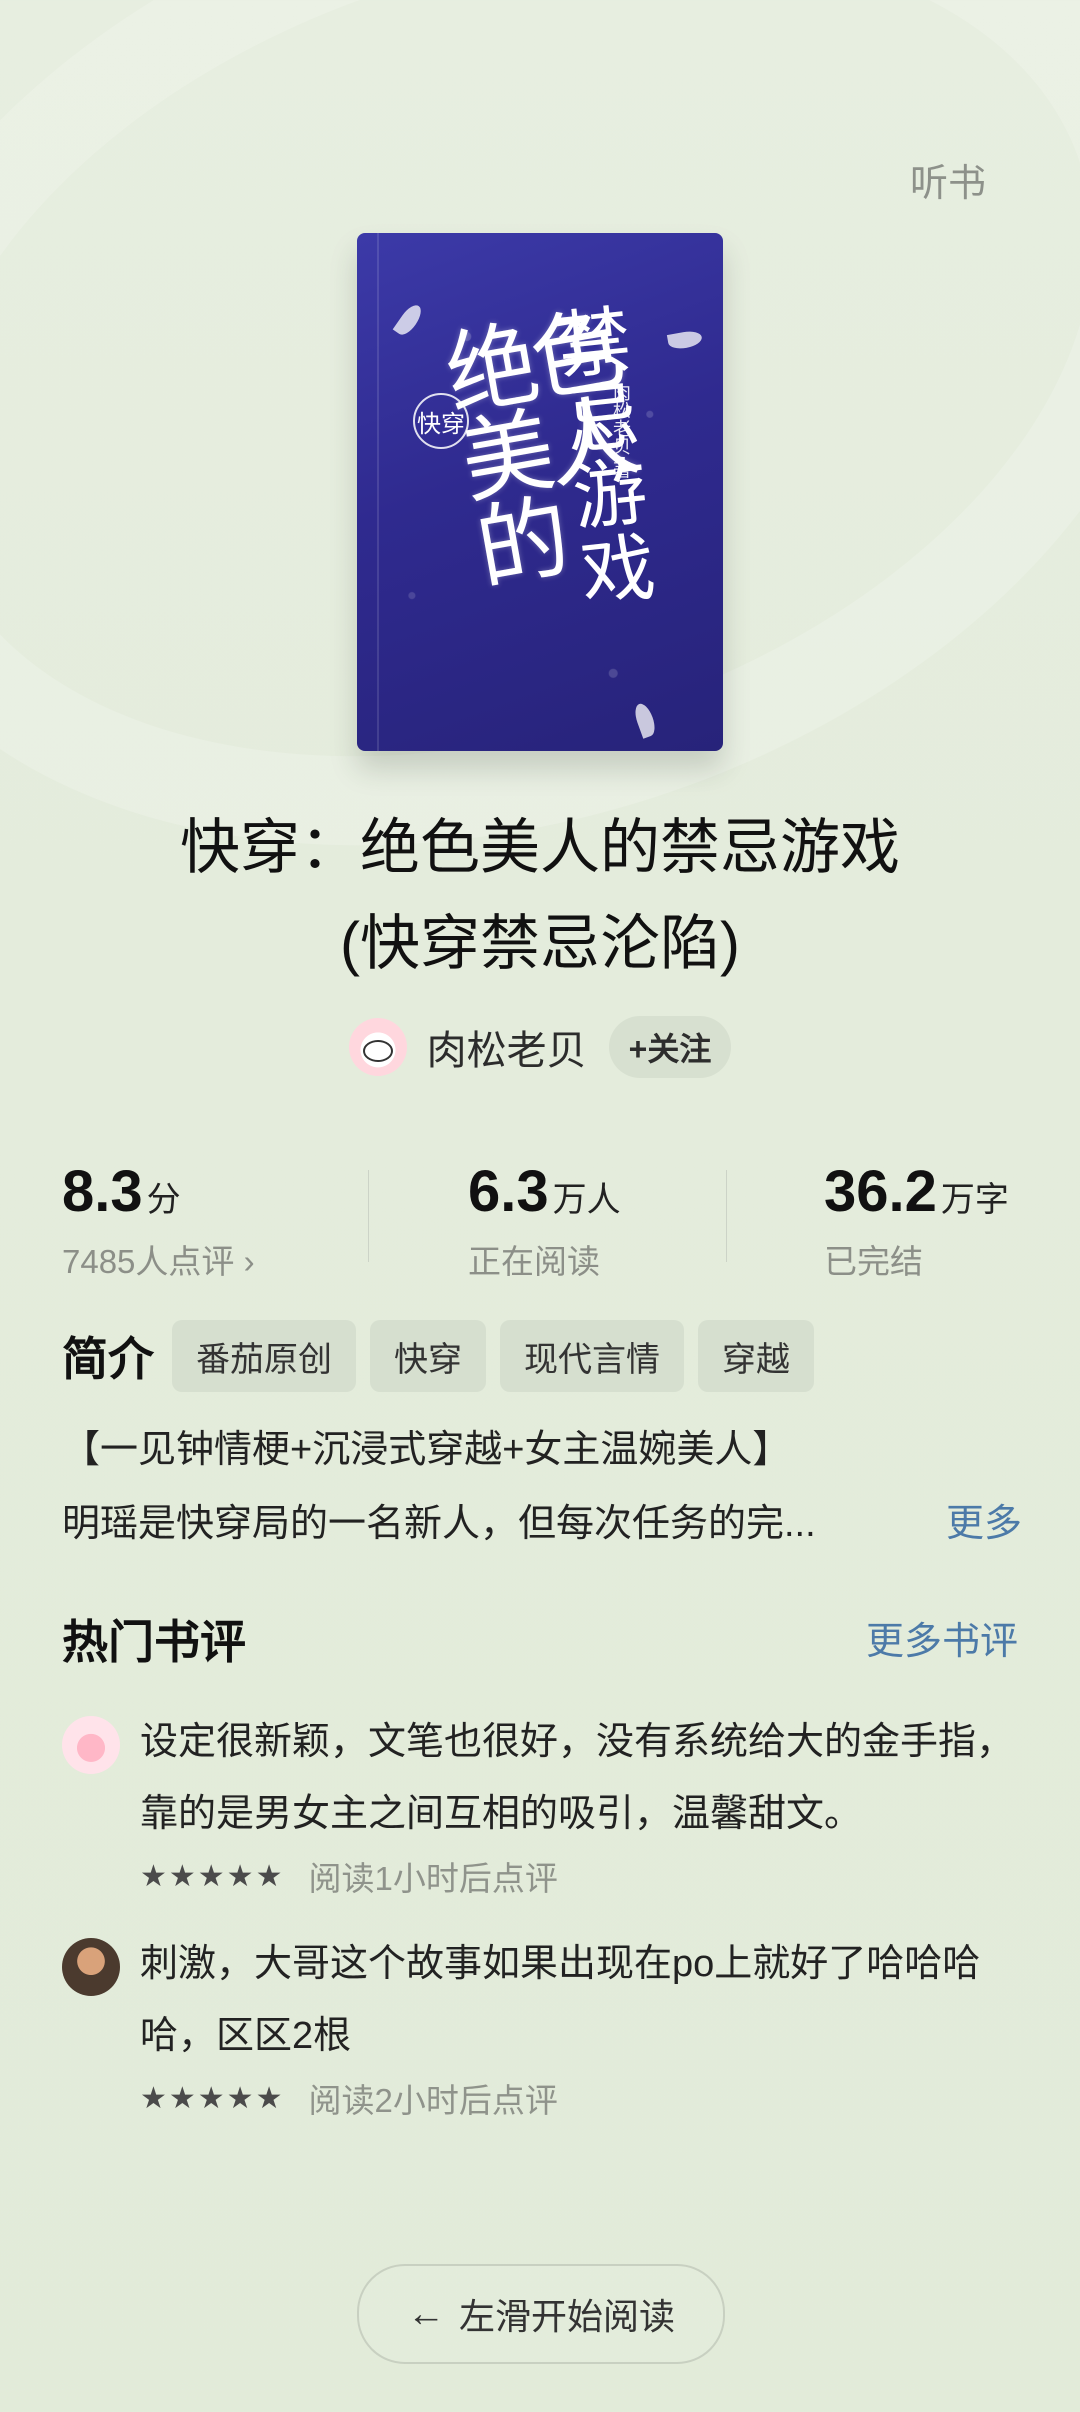 This screenshot has height=2412, width=1080. Describe the element at coordinates (948, 179) in the screenshot. I see `listen-book-button: 听书` at that location.